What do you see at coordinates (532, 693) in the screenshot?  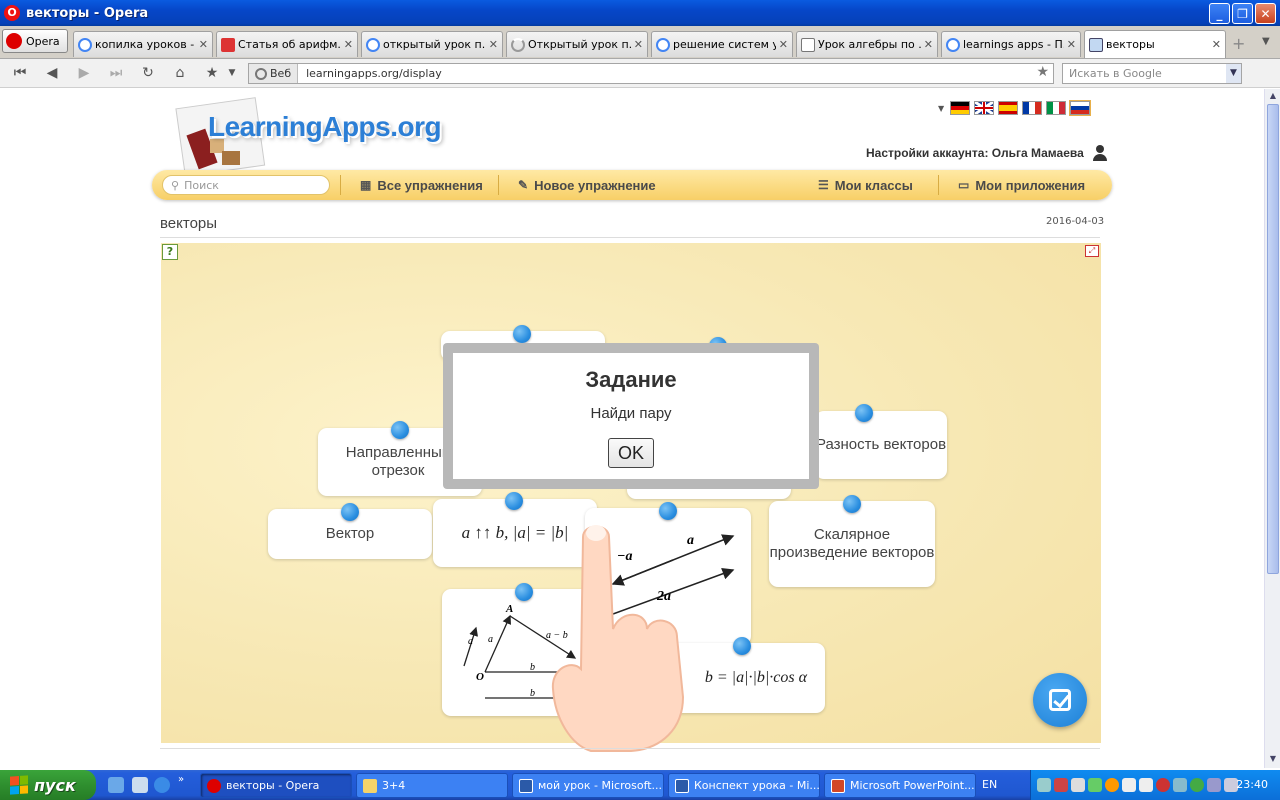 I see `label-b-bottom: b` at bounding box center [532, 693].